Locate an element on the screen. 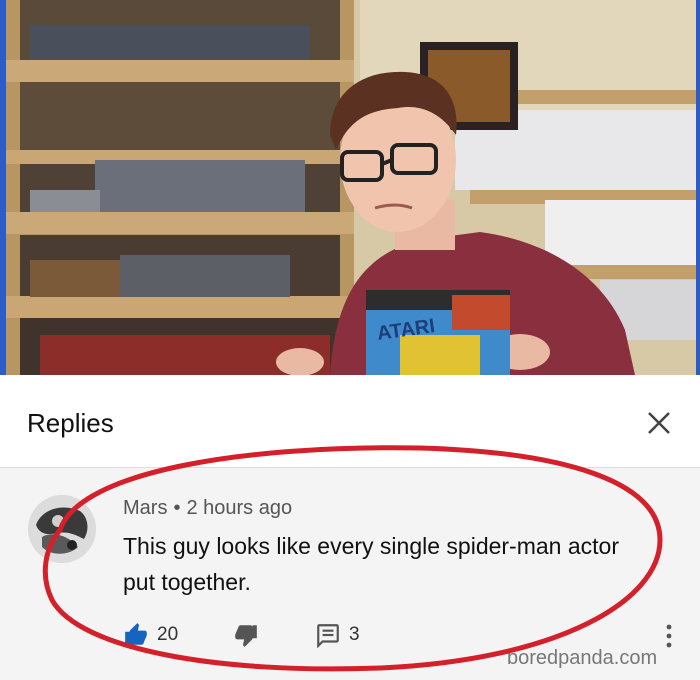 This screenshot has height=680, width=700. avatar is located at coordinates (62, 529).